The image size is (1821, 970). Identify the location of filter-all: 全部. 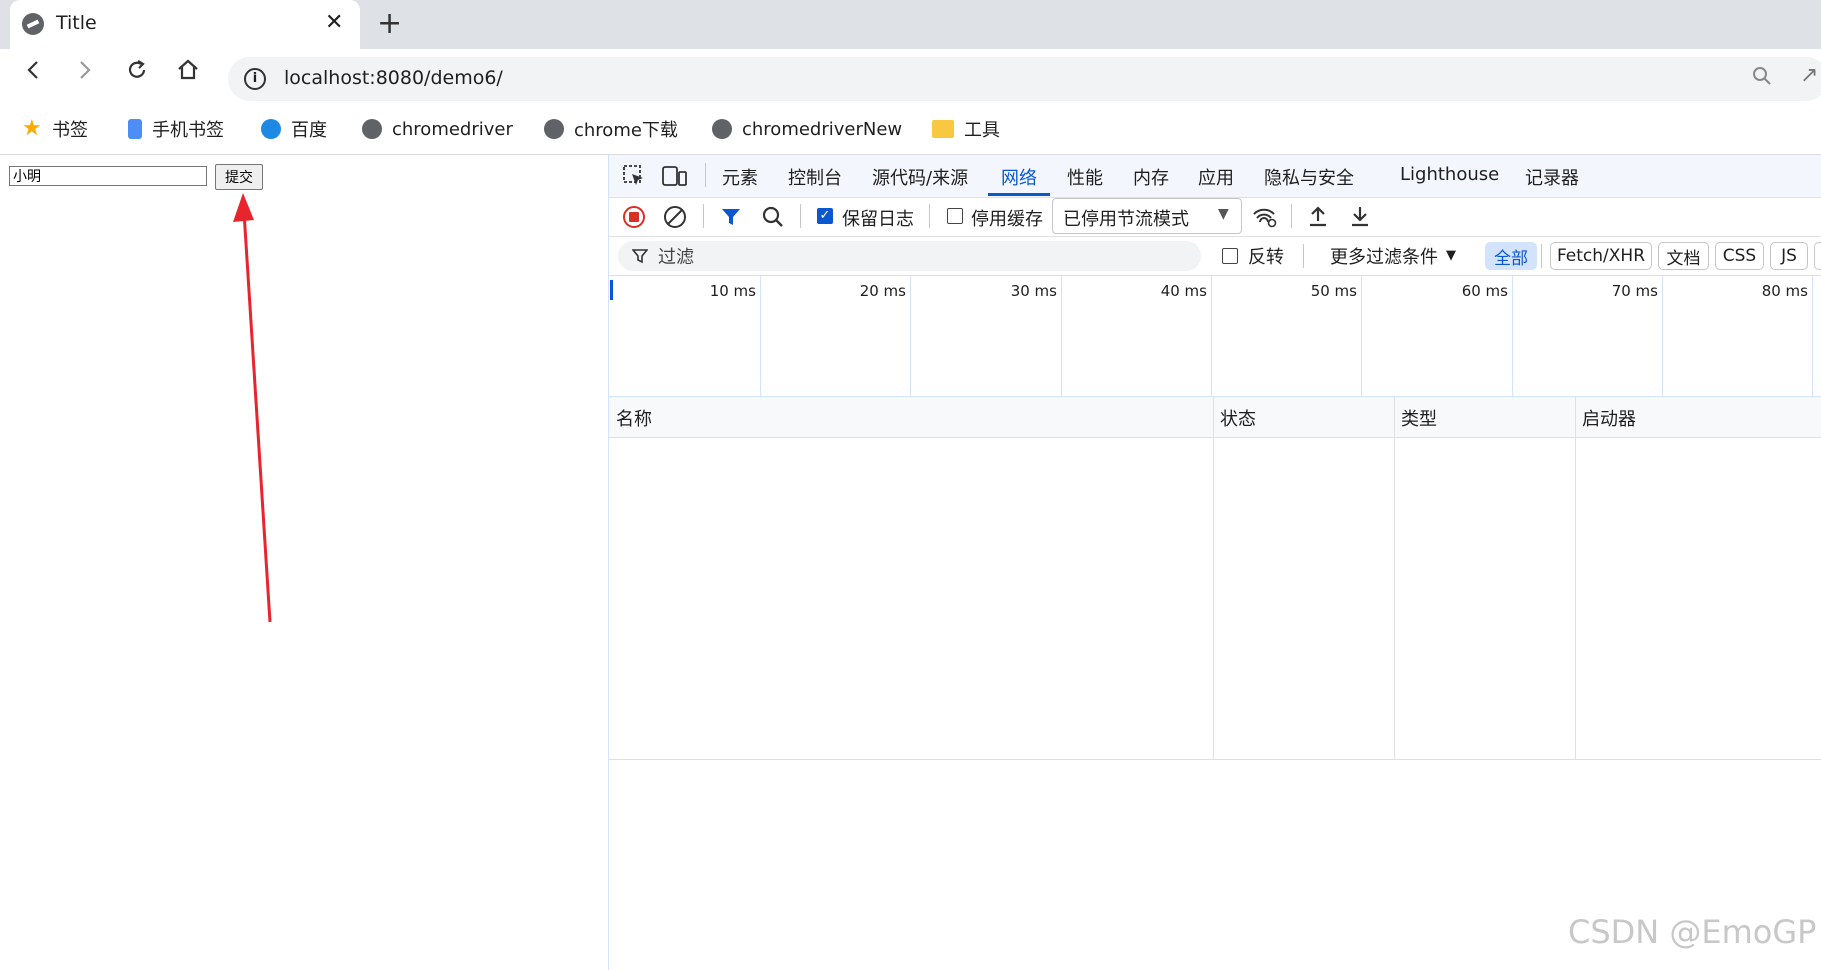
(1511, 256).